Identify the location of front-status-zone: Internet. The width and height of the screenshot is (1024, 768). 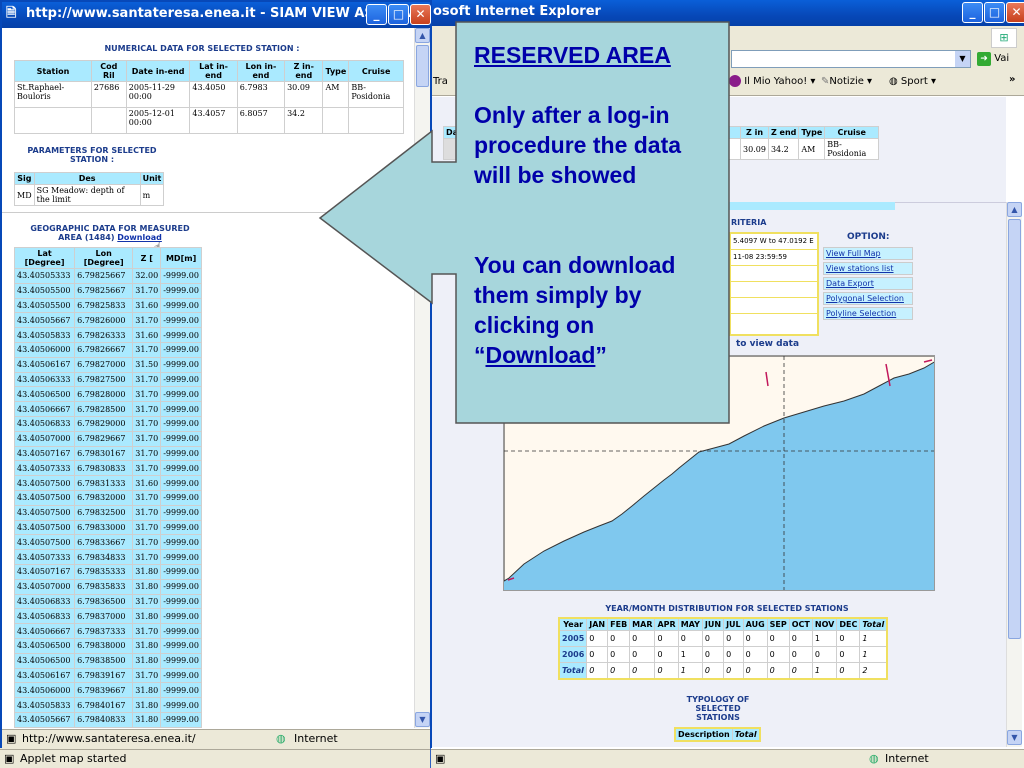
(316, 738).